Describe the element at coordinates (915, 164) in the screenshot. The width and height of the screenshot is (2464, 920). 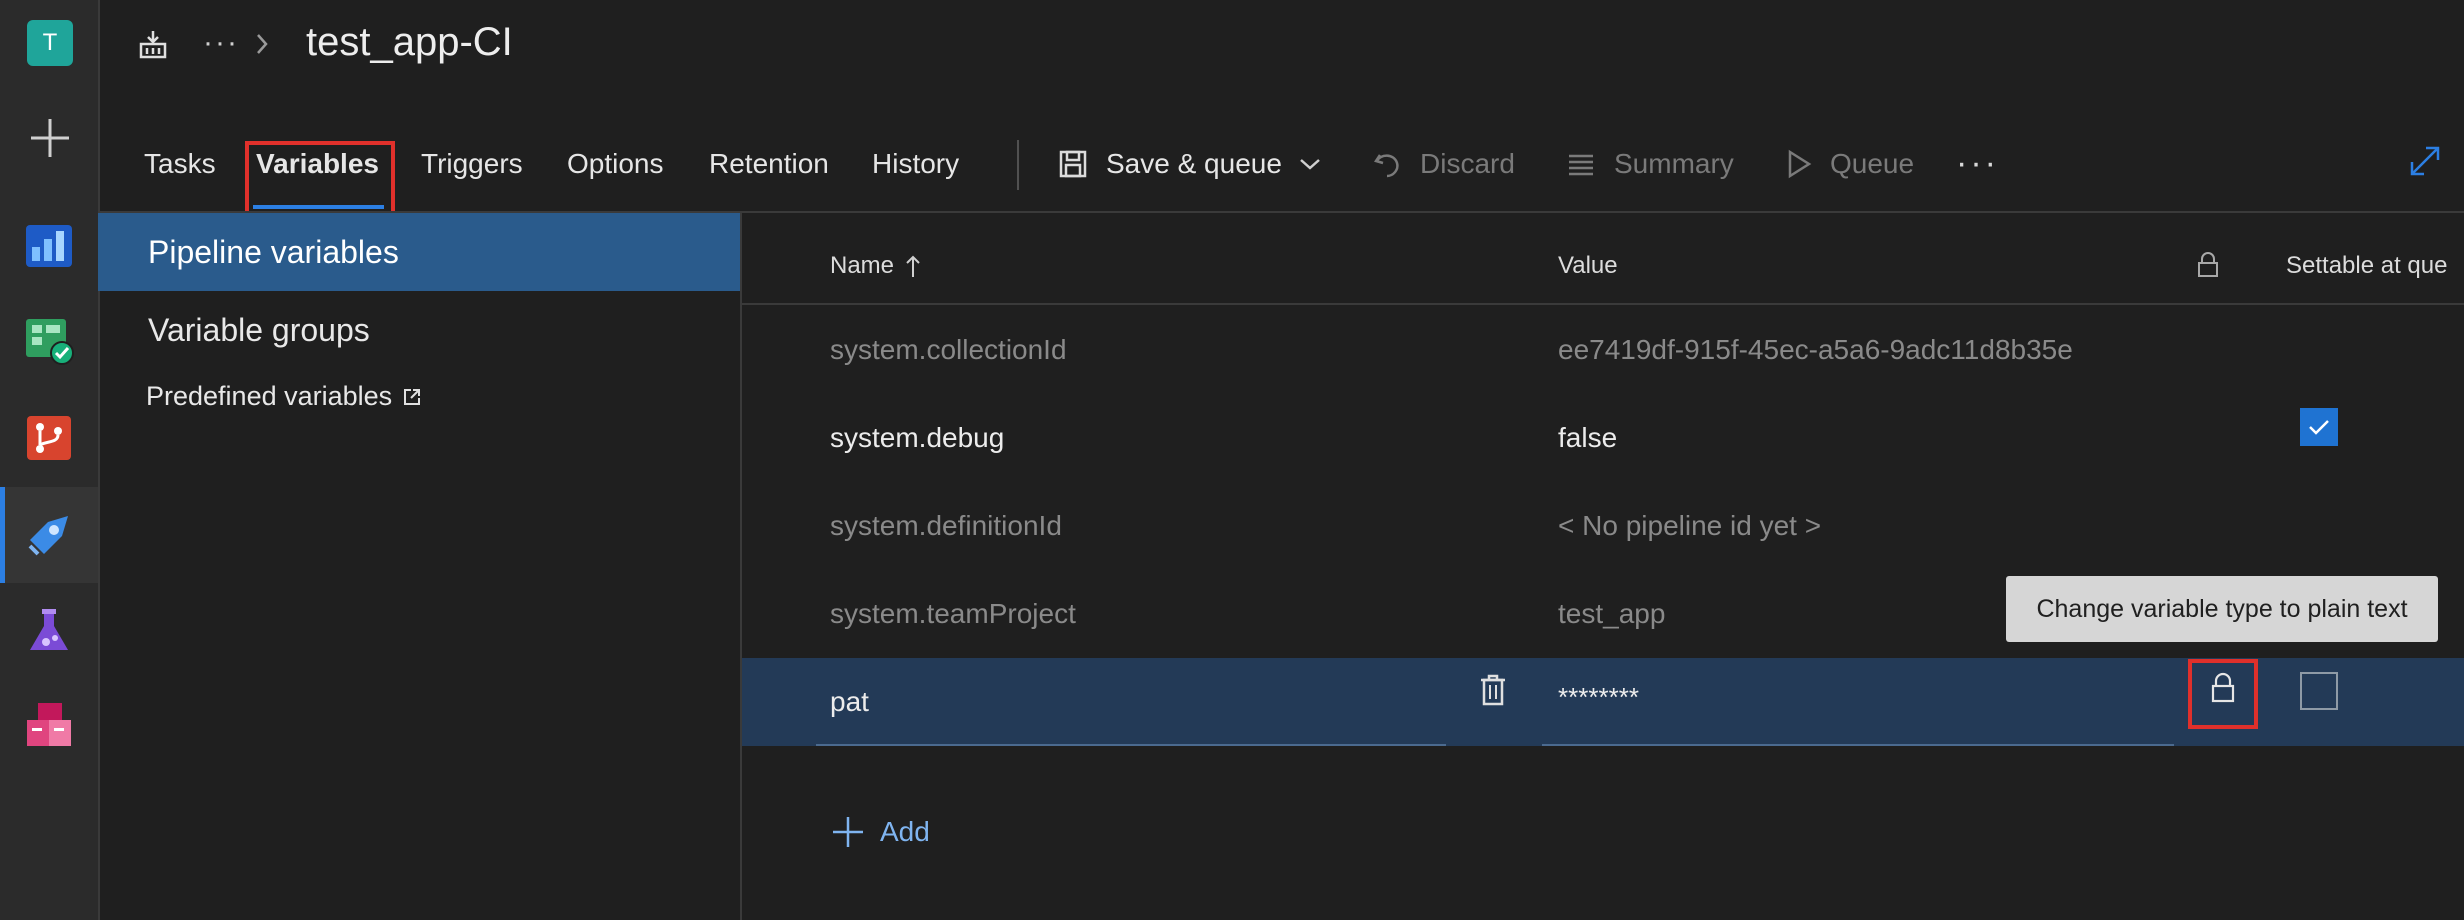
I see `tab-history: History` at that location.